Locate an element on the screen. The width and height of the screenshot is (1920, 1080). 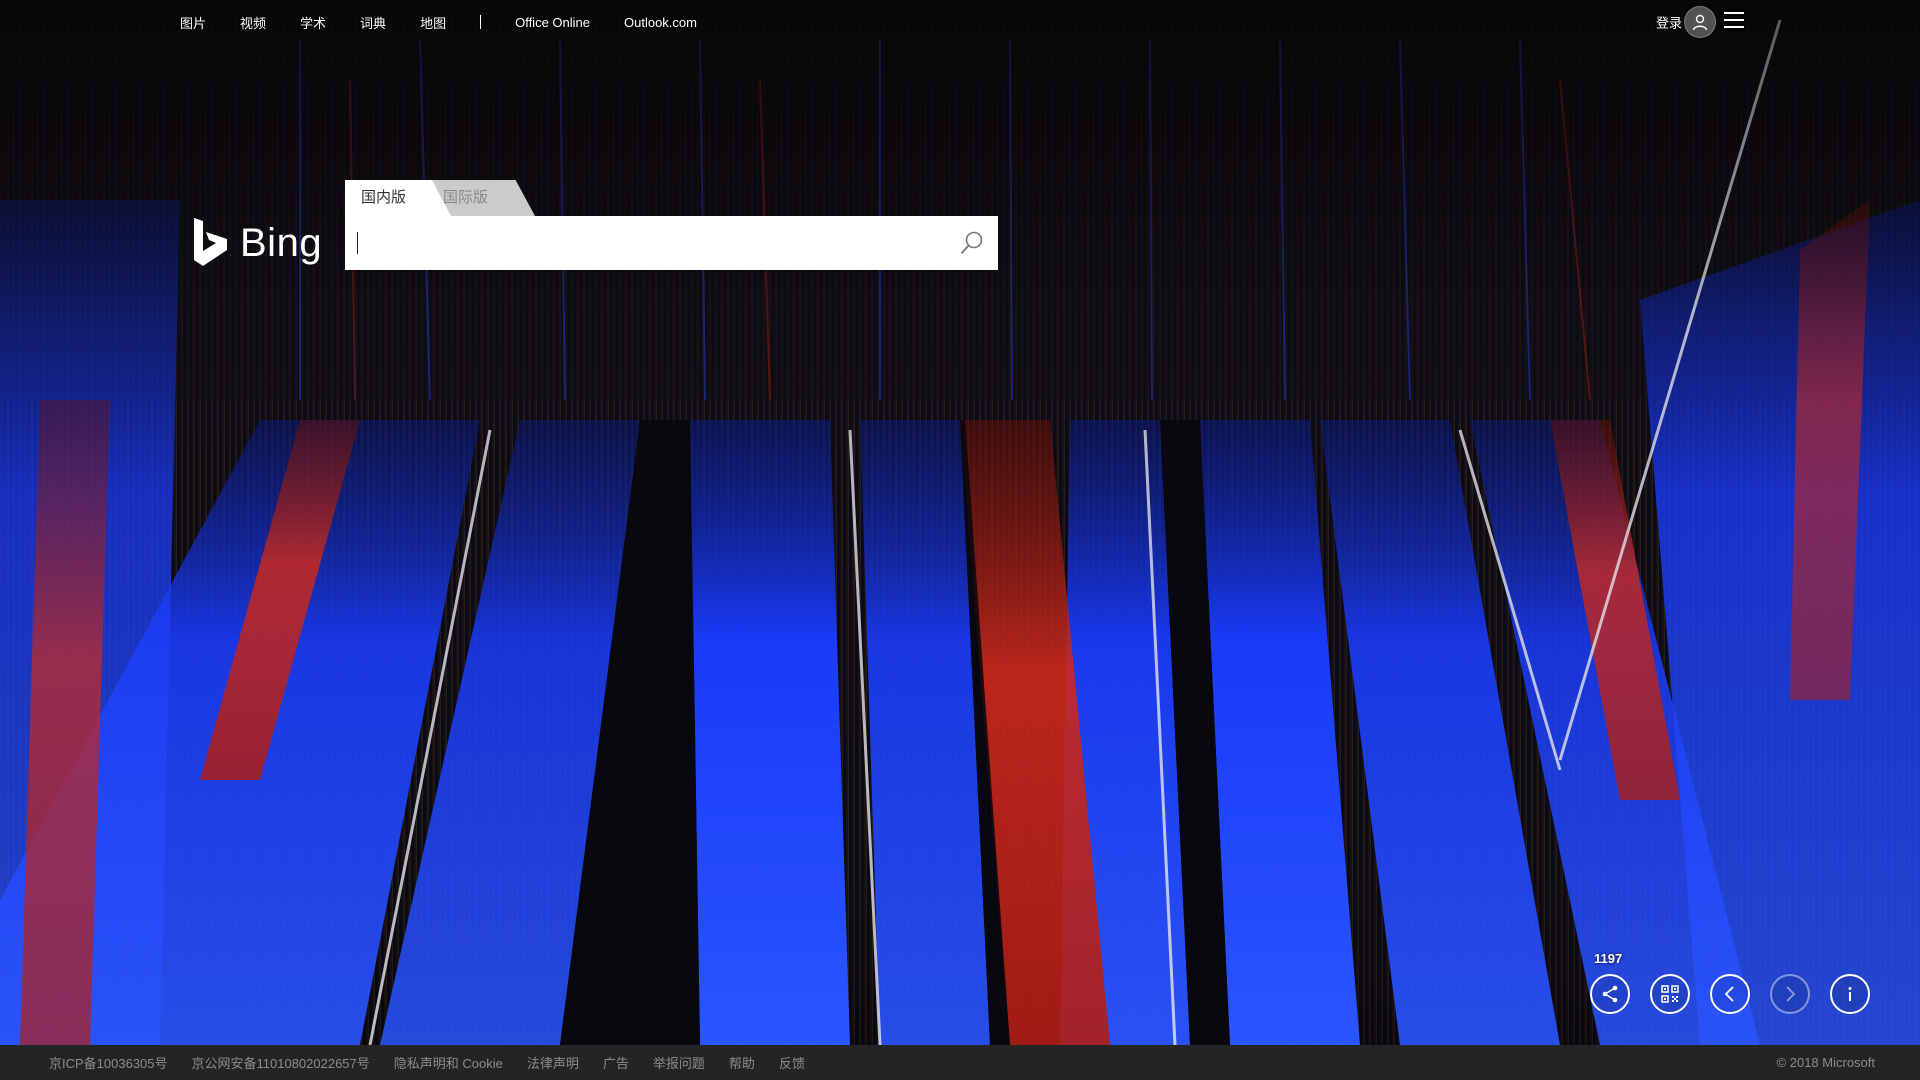
info-icon is located at coordinates (1850, 994).